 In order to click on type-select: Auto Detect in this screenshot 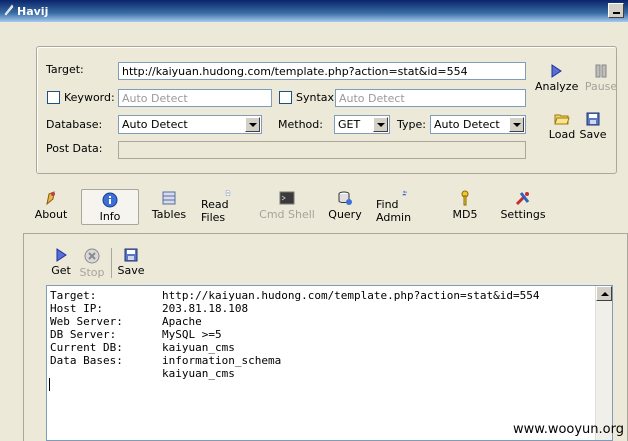, I will do `click(478, 124)`.